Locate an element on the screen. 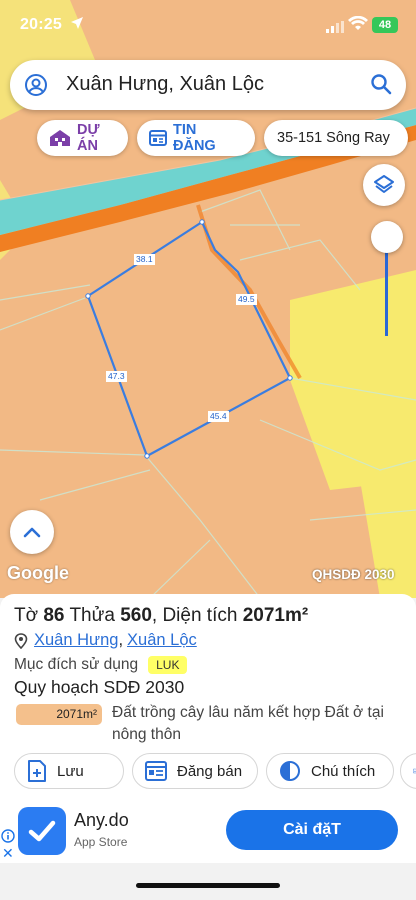 Image resolution: width=416 pixels, height=900 pixels. action-row: Lưu Đăng bán Chú thích is located at coordinates (215, 771).